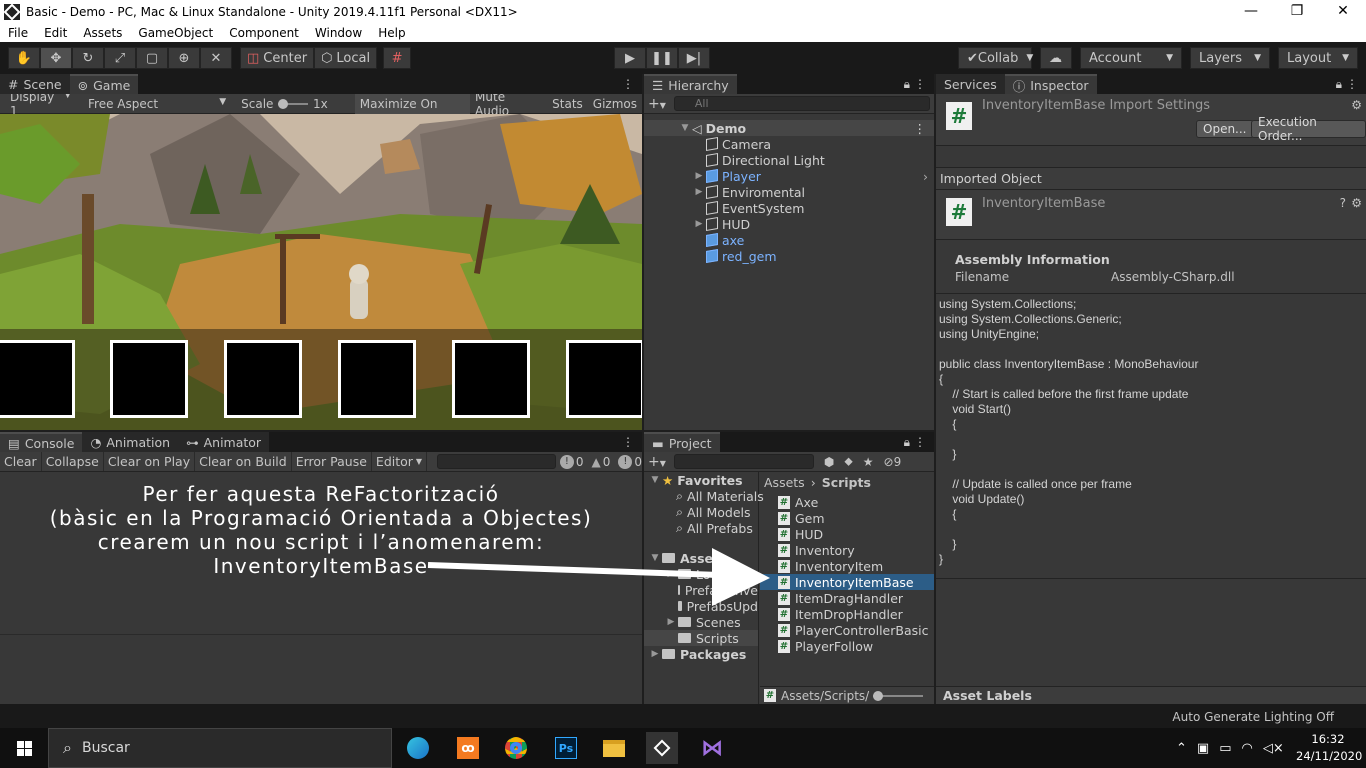 Image resolution: width=1366 pixels, height=768 pixels. What do you see at coordinates (468, 748) in the screenshot?
I see `taskbar-xampp: ꝏ` at bounding box center [468, 748].